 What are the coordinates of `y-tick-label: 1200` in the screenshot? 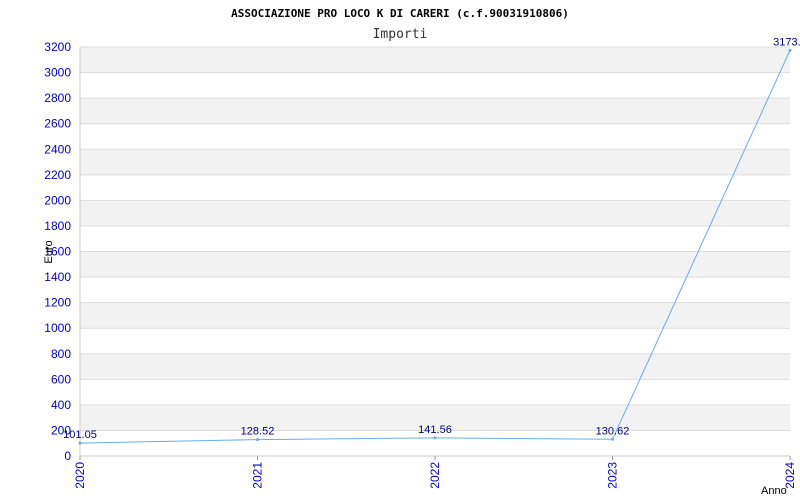 It's located at (57, 303).